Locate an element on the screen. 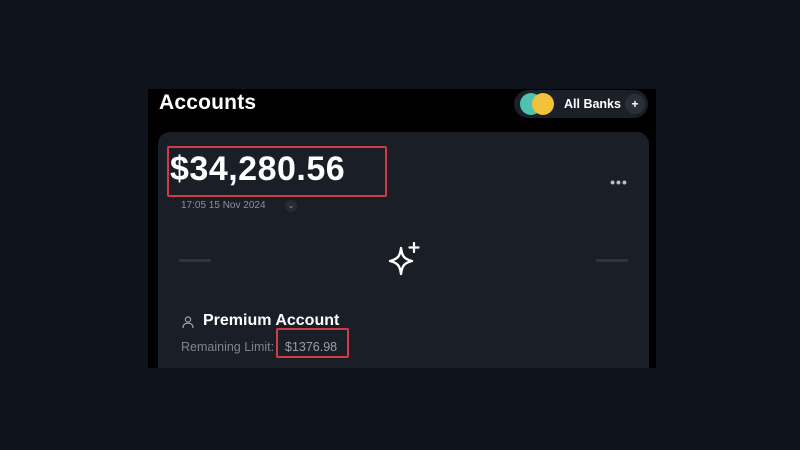 The image size is (800, 450). sparkle-icon is located at coordinates (404, 260).